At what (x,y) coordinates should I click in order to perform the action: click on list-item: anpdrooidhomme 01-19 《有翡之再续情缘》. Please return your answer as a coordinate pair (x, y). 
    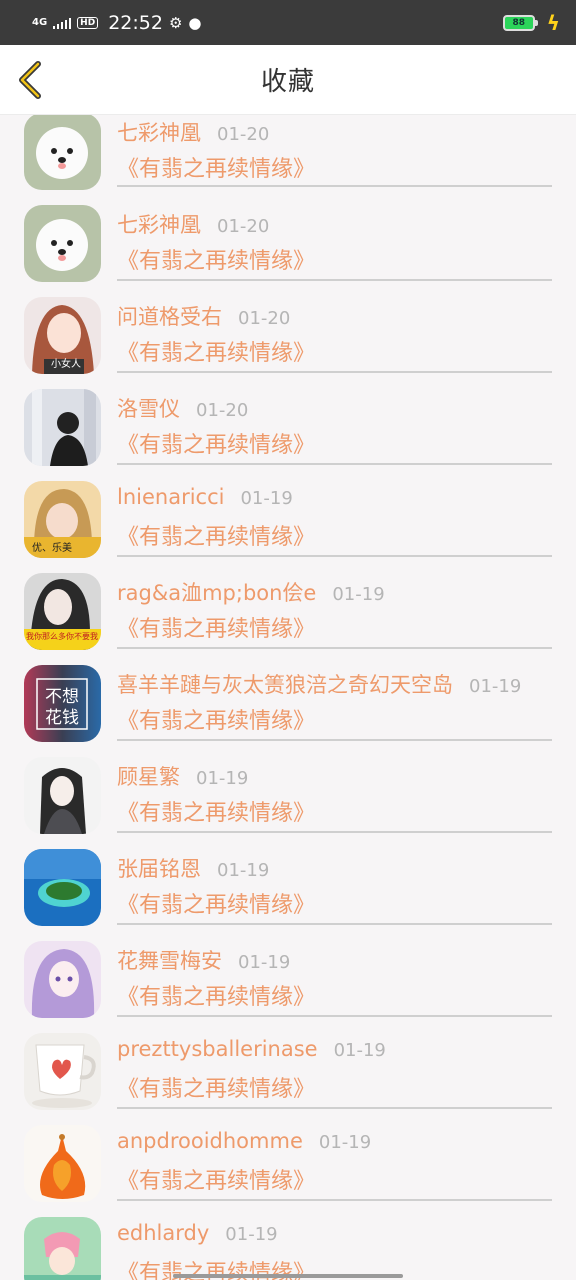
    Looking at the image, I should click on (288, 1171).